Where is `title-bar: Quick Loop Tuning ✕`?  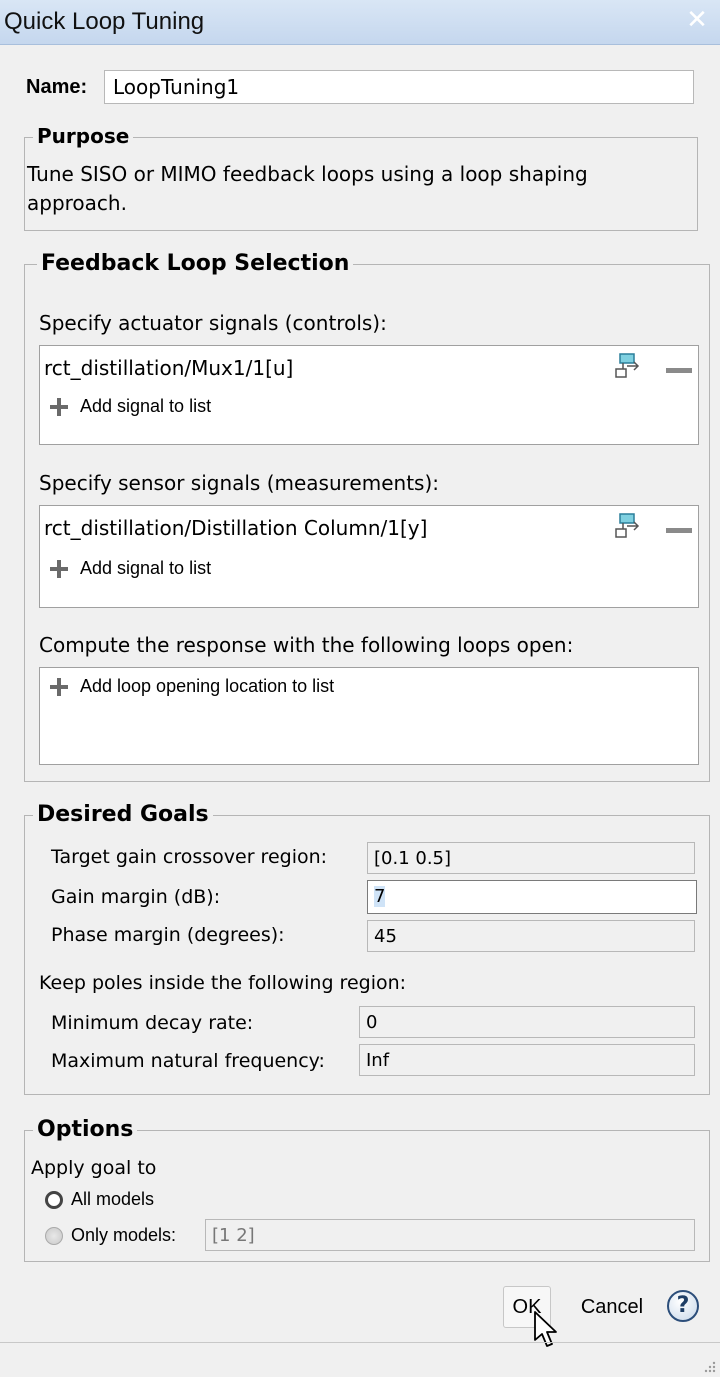
title-bar: Quick Loop Tuning ✕ is located at coordinates (360, 22).